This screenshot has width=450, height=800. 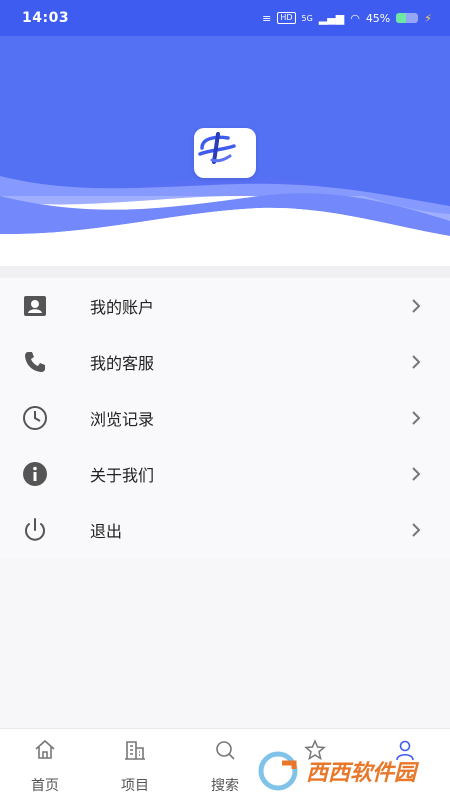 What do you see at coordinates (225, 786) in the screenshot?
I see `tab-label: 搜索` at bounding box center [225, 786].